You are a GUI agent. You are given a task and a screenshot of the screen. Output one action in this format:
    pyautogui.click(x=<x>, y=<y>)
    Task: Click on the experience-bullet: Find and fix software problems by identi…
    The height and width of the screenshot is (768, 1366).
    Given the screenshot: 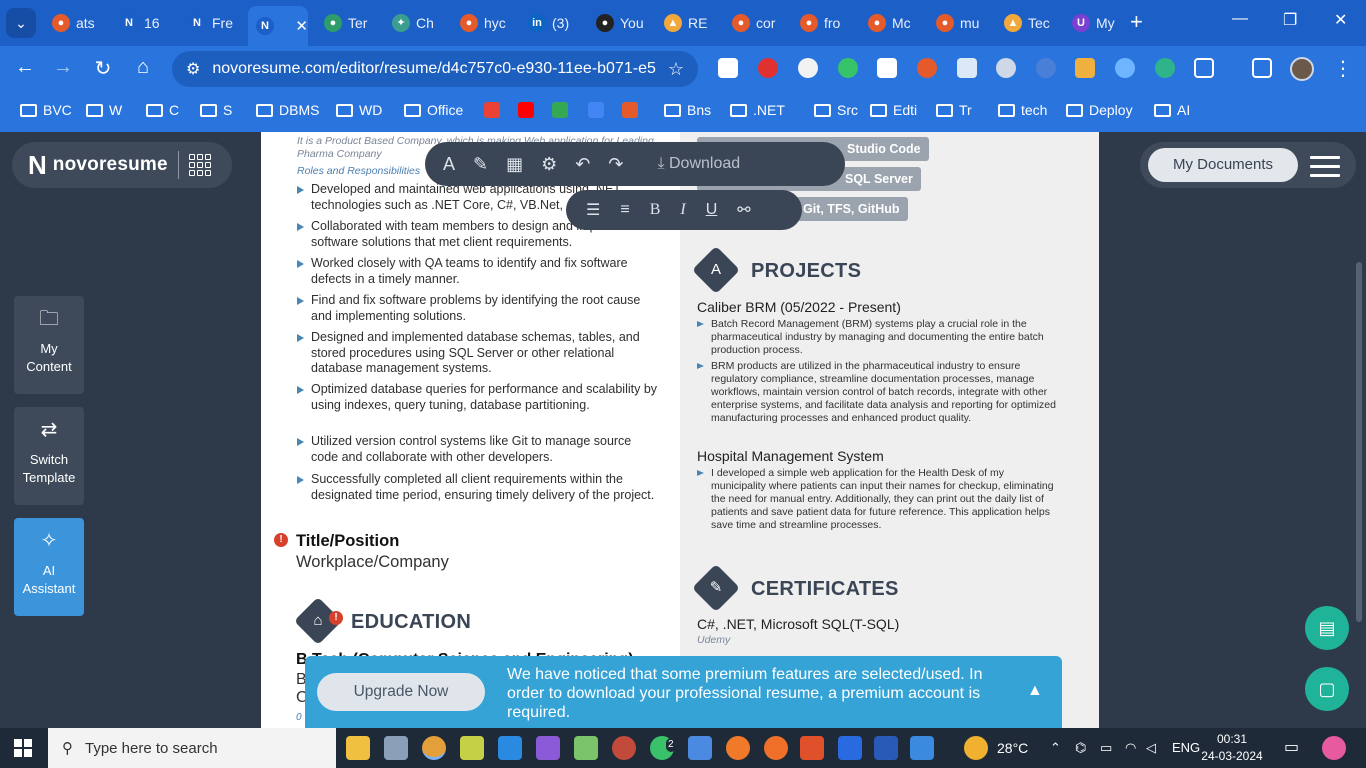 What is the action you would take?
    pyautogui.click(x=477, y=308)
    